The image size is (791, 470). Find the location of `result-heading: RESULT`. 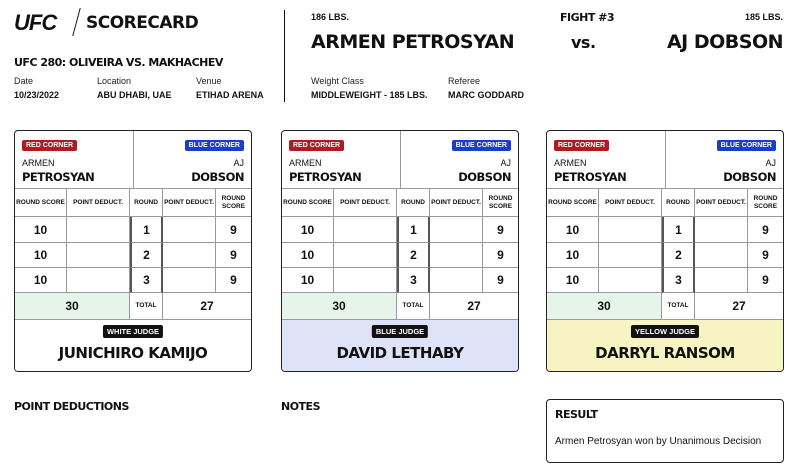

result-heading: RESULT is located at coordinates (576, 414).